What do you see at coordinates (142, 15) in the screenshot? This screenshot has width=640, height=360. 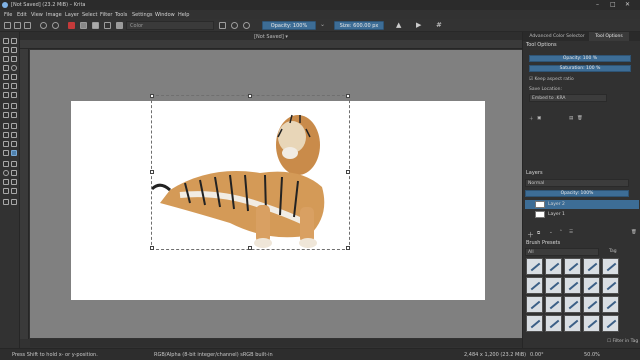 I see `menu-settings: Settings` at bounding box center [142, 15].